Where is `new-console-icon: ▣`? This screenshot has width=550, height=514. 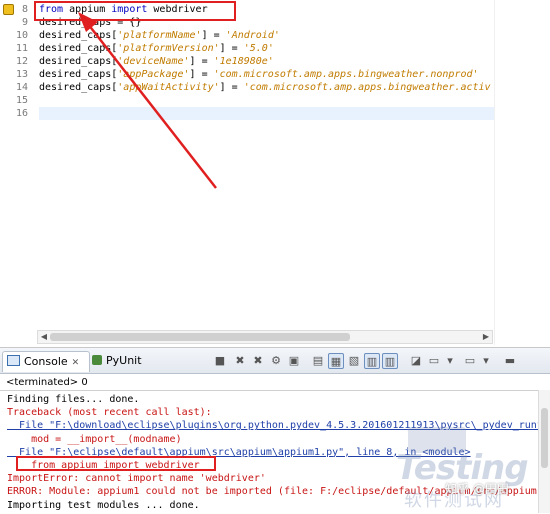 new-console-icon: ▣ is located at coordinates (294, 361).